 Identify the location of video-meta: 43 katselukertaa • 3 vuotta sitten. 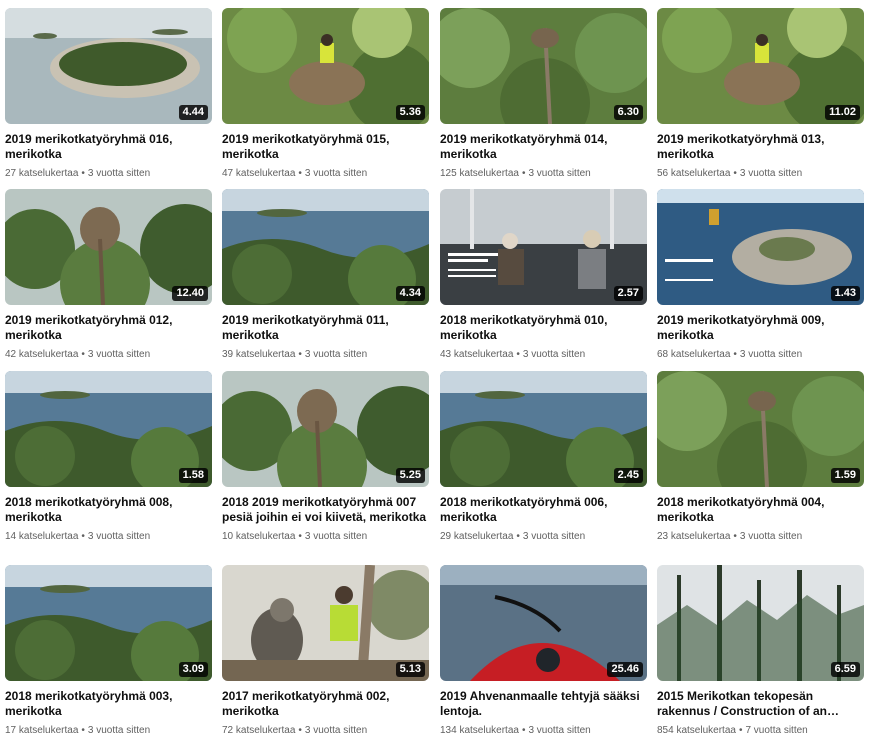
(543, 354).